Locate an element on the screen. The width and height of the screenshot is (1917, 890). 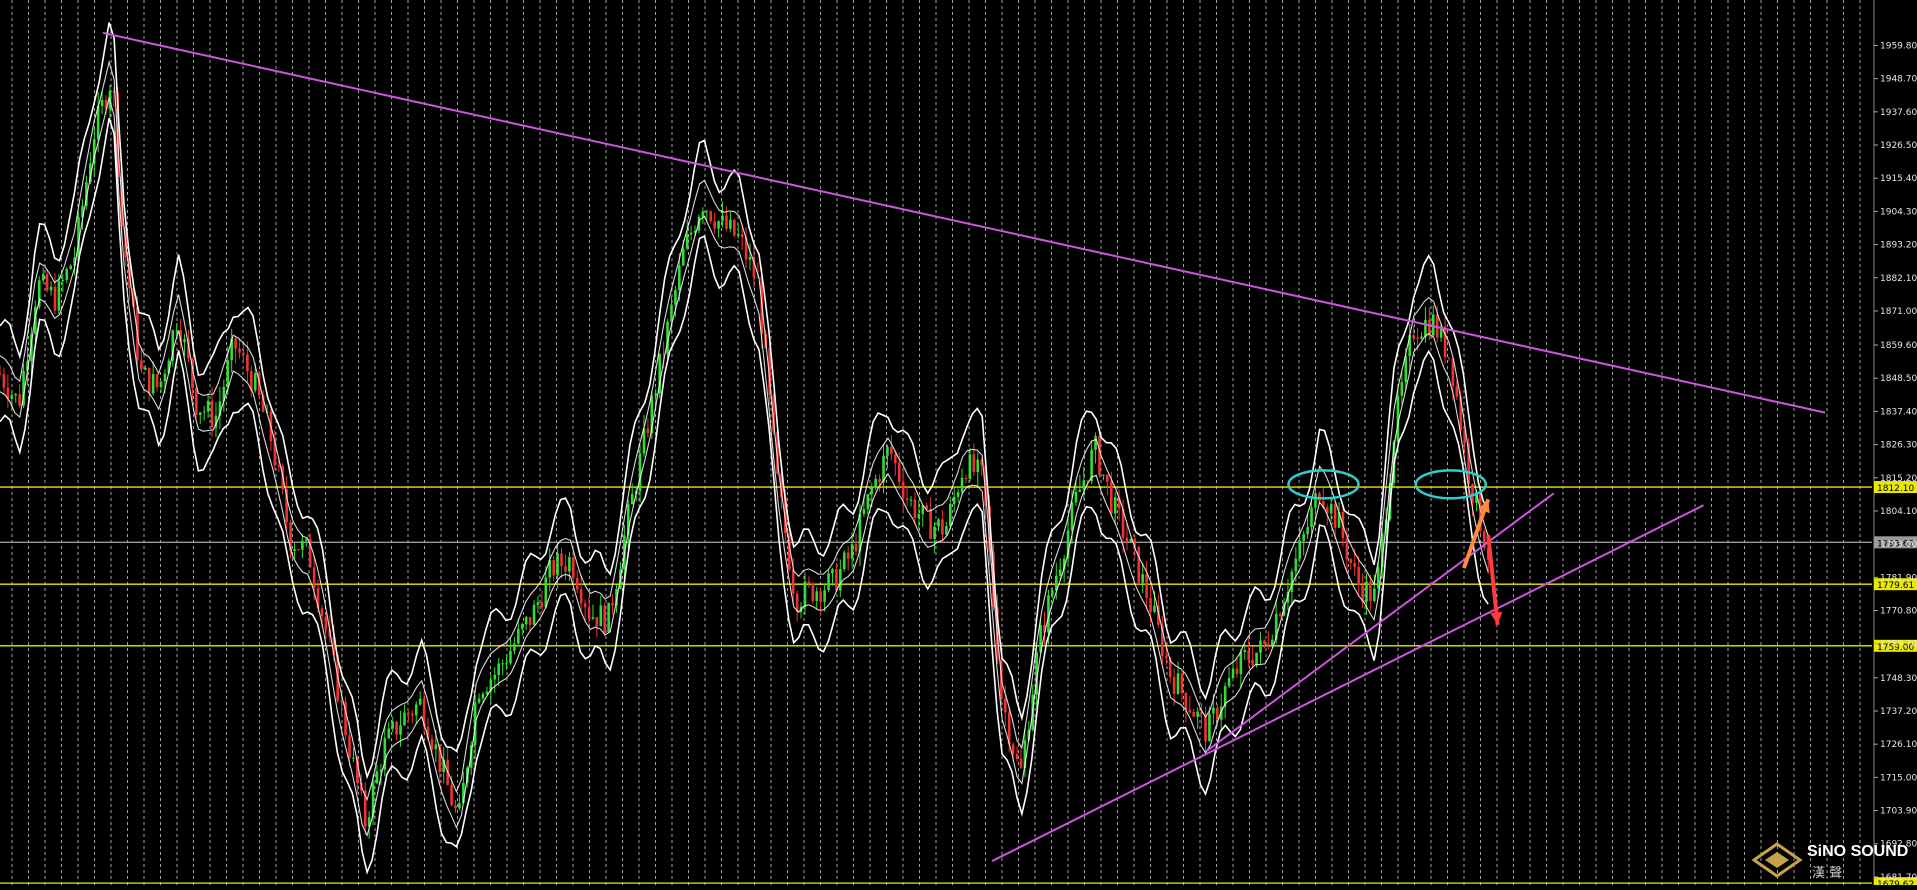
price-label: 1812.10 is located at coordinates (1895, 489).